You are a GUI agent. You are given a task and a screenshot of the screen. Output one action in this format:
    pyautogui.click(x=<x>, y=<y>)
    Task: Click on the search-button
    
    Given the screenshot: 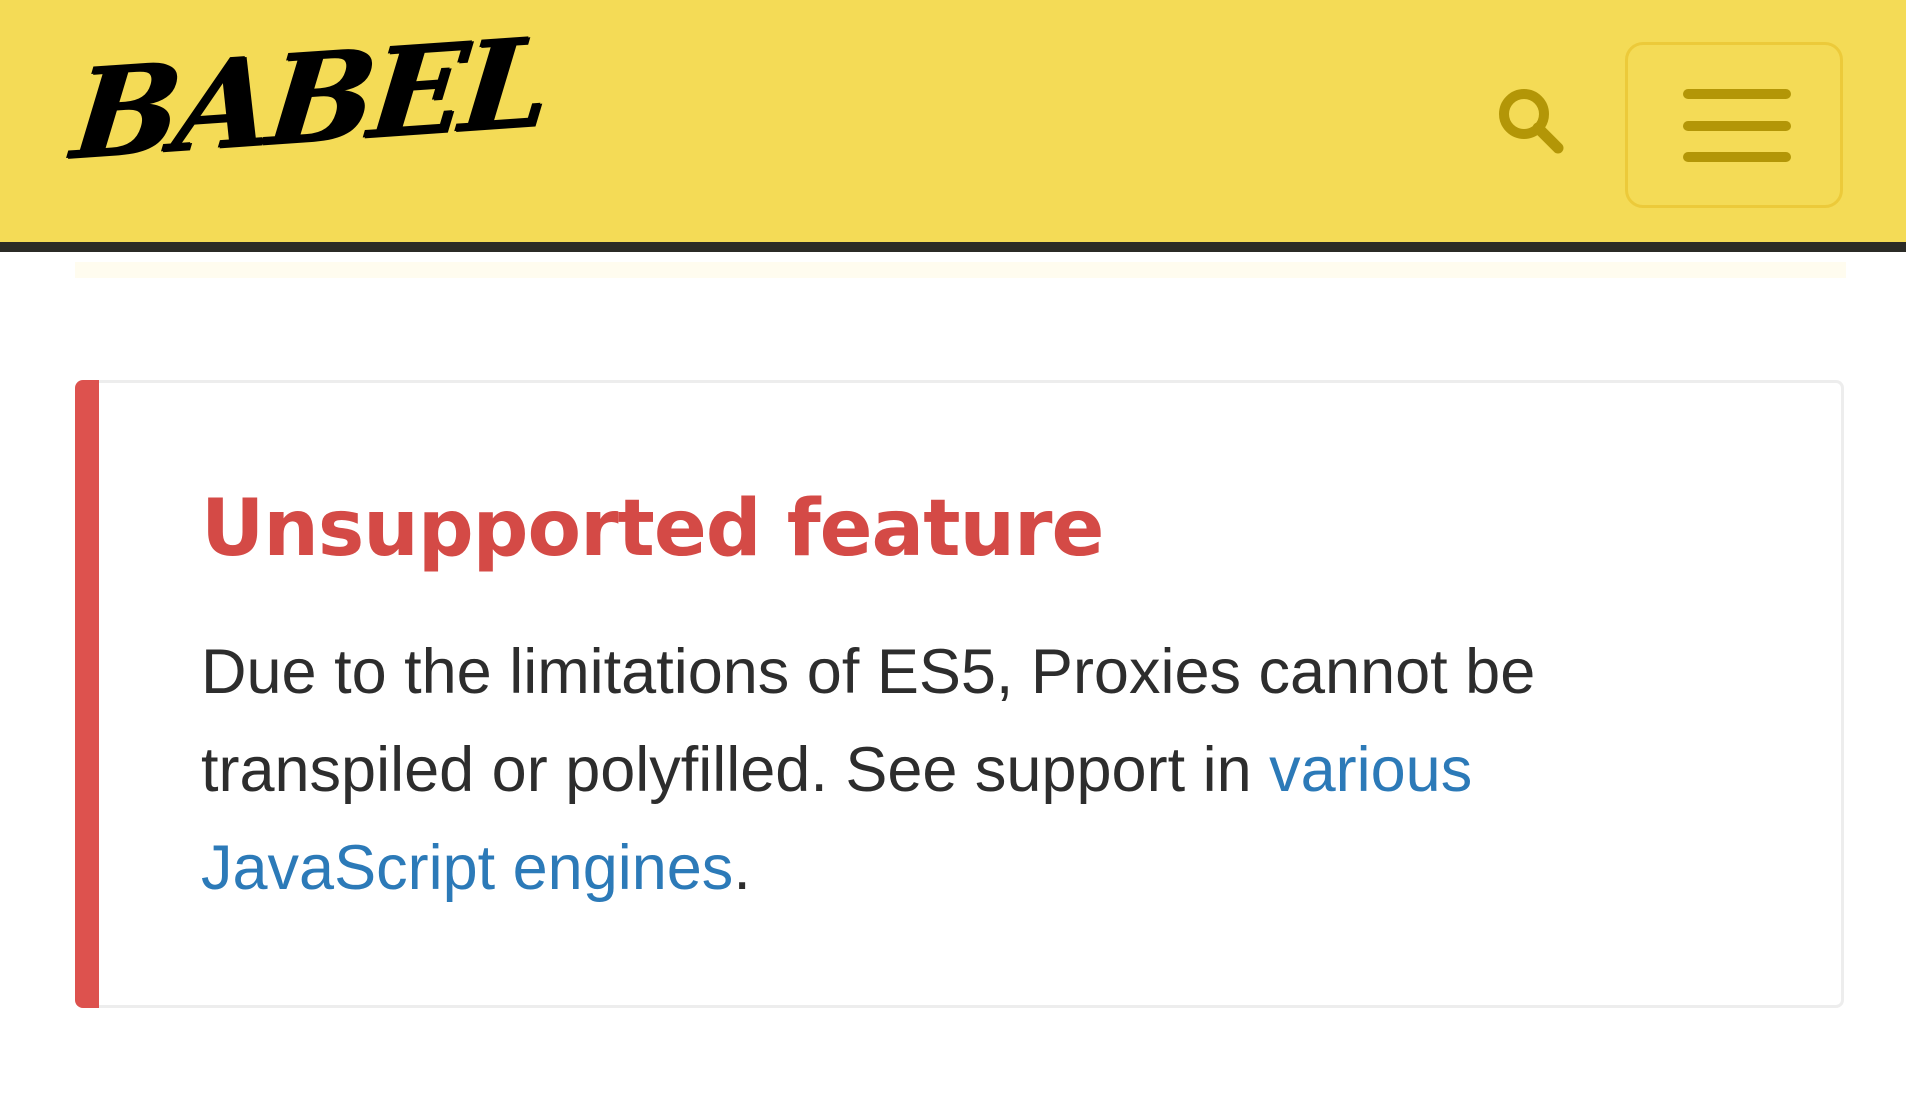 What is the action you would take?
    pyautogui.click(x=1532, y=122)
    